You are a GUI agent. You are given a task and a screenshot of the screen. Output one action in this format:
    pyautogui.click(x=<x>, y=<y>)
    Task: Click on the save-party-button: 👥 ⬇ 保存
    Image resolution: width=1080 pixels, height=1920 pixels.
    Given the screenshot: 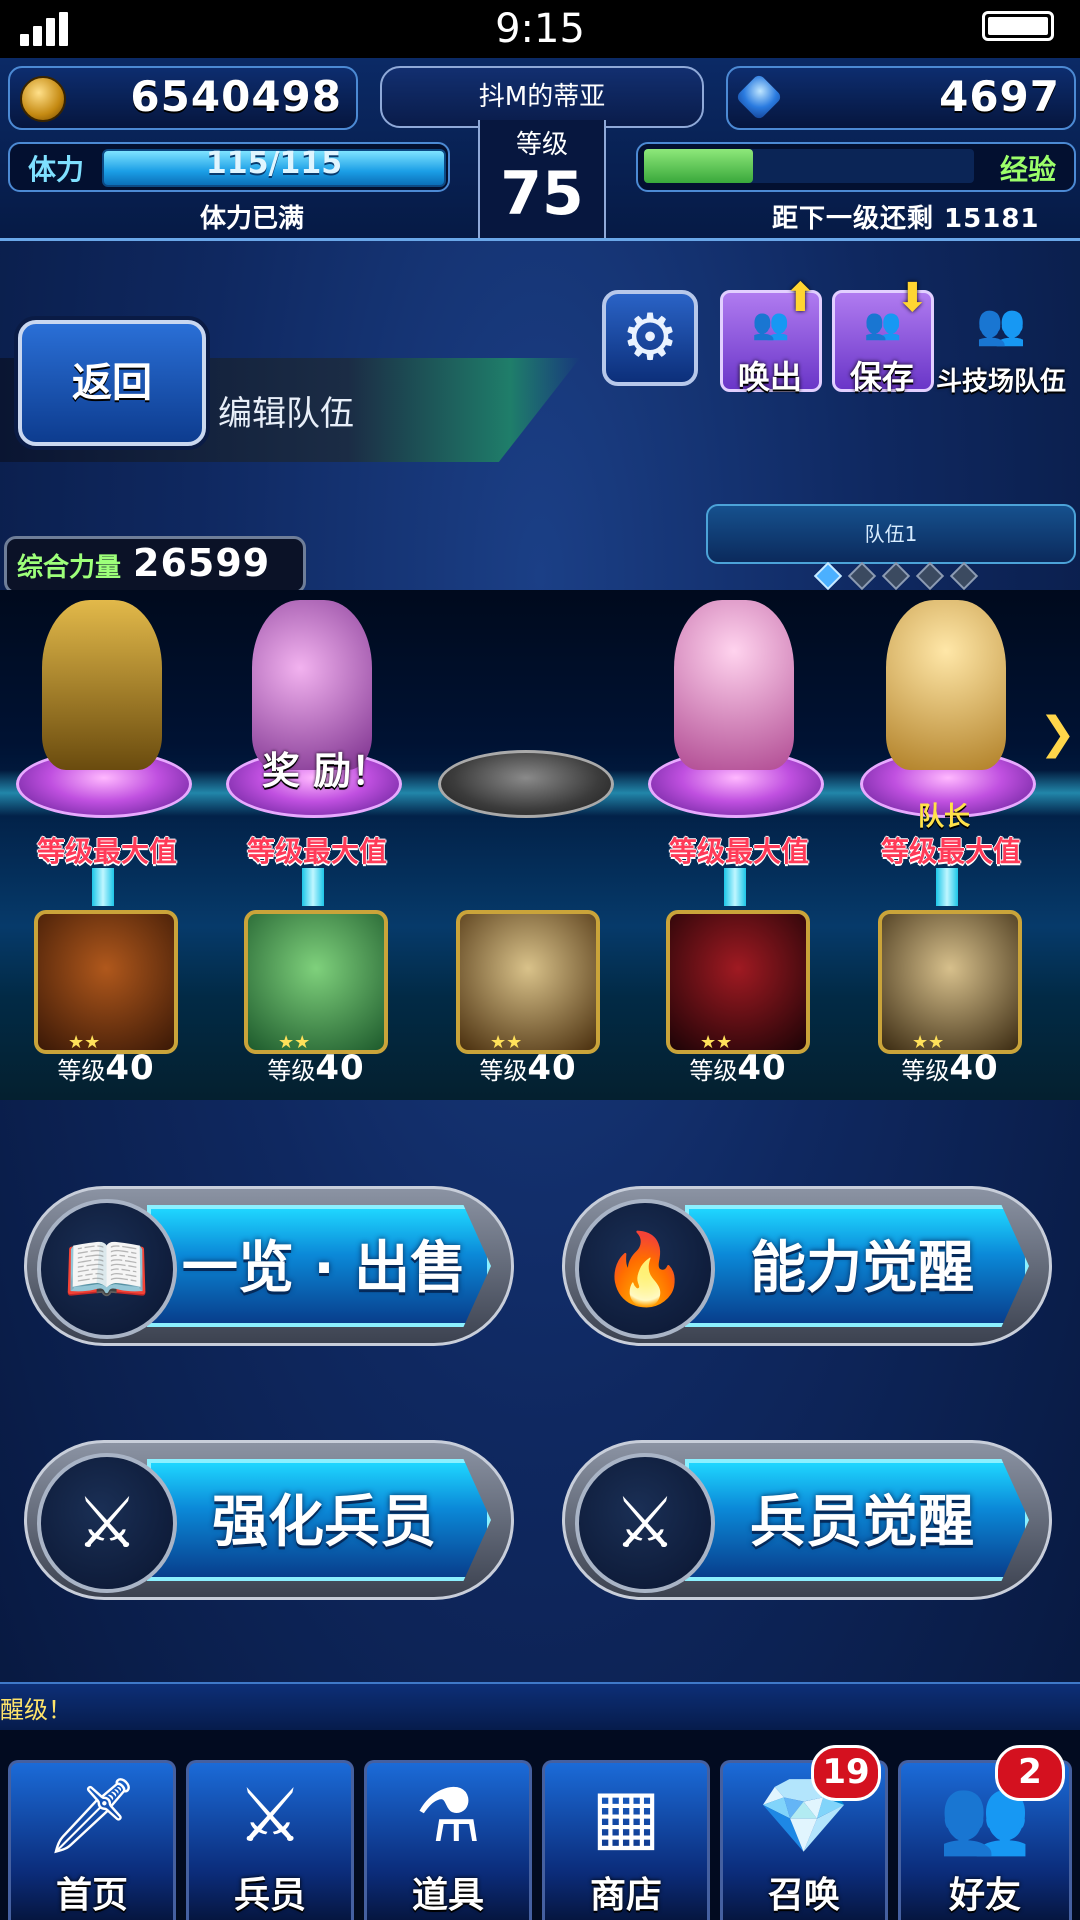 What is the action you would take?
    pyautogui.click(x=883, y=335)
    